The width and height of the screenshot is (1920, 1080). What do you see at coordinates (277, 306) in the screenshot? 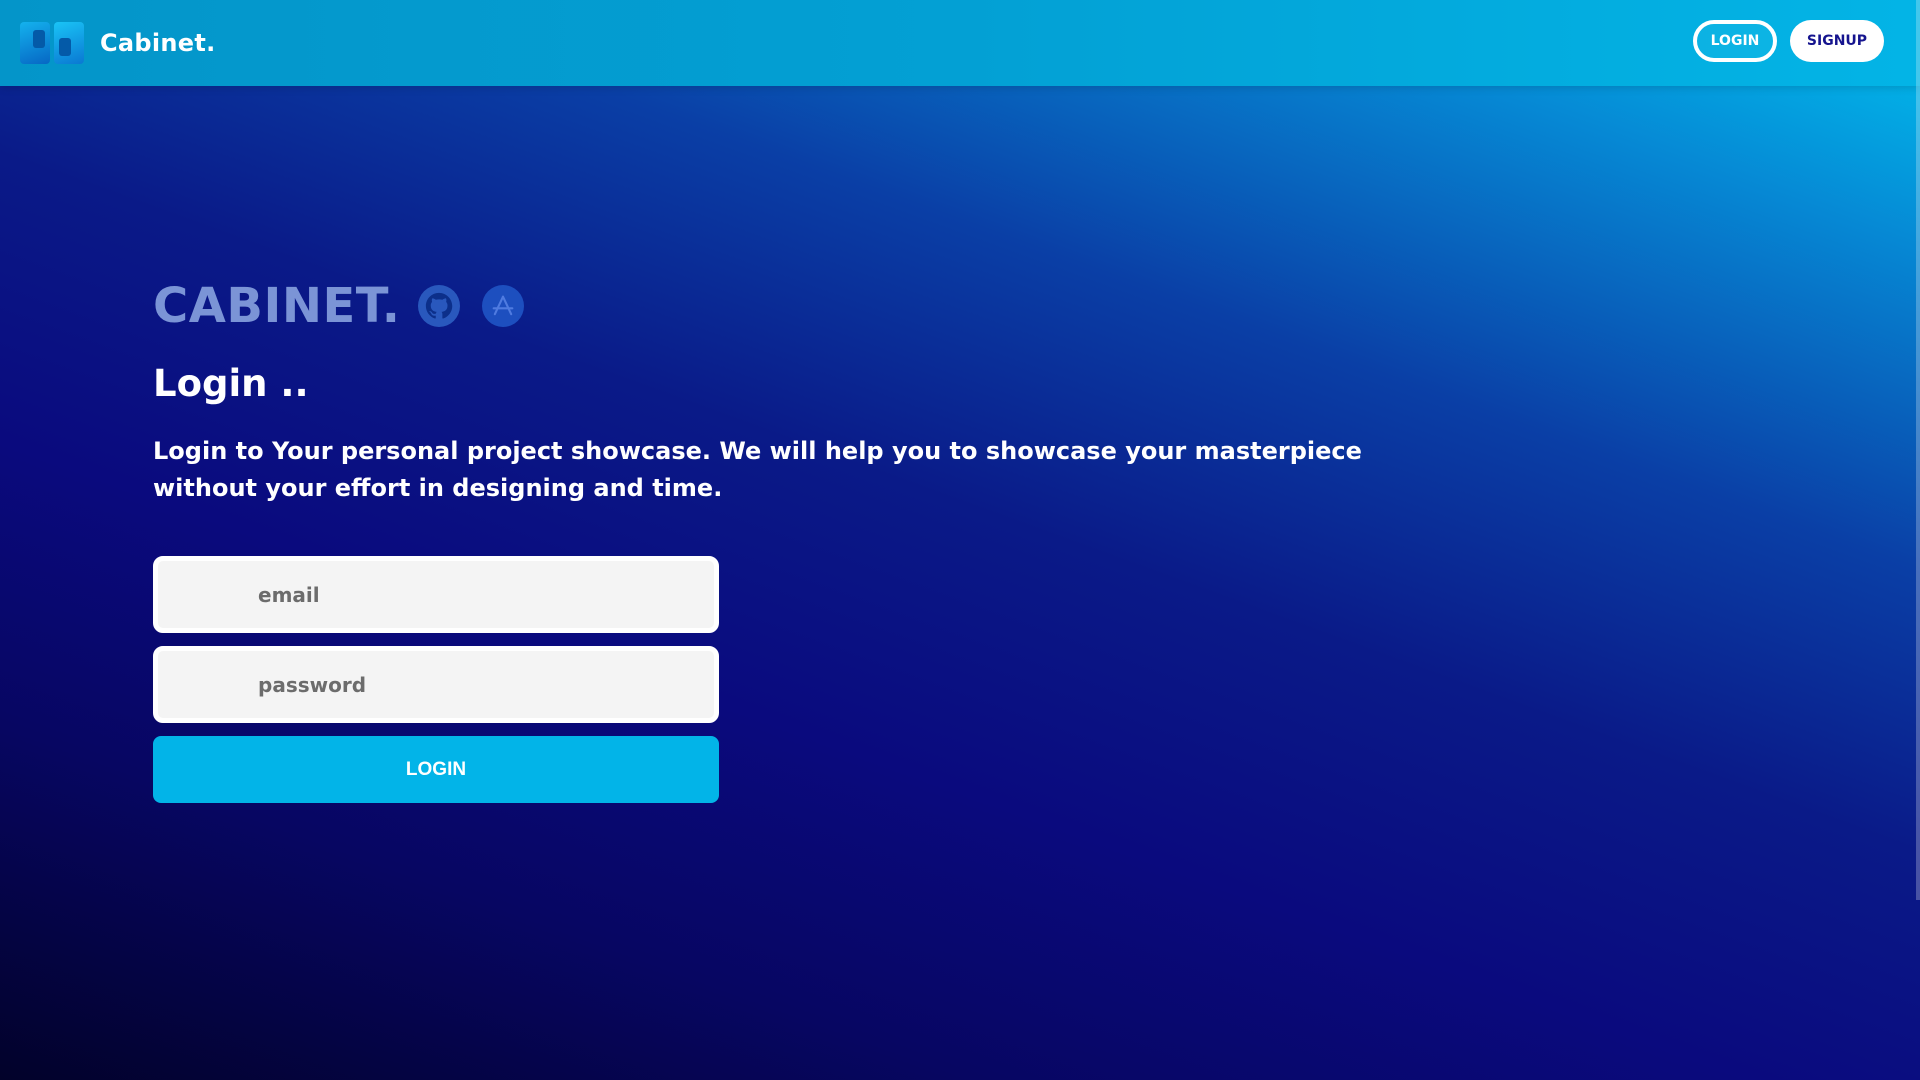
I see `hero-brand-title: CABINET.` at bounding box center [277, 306].